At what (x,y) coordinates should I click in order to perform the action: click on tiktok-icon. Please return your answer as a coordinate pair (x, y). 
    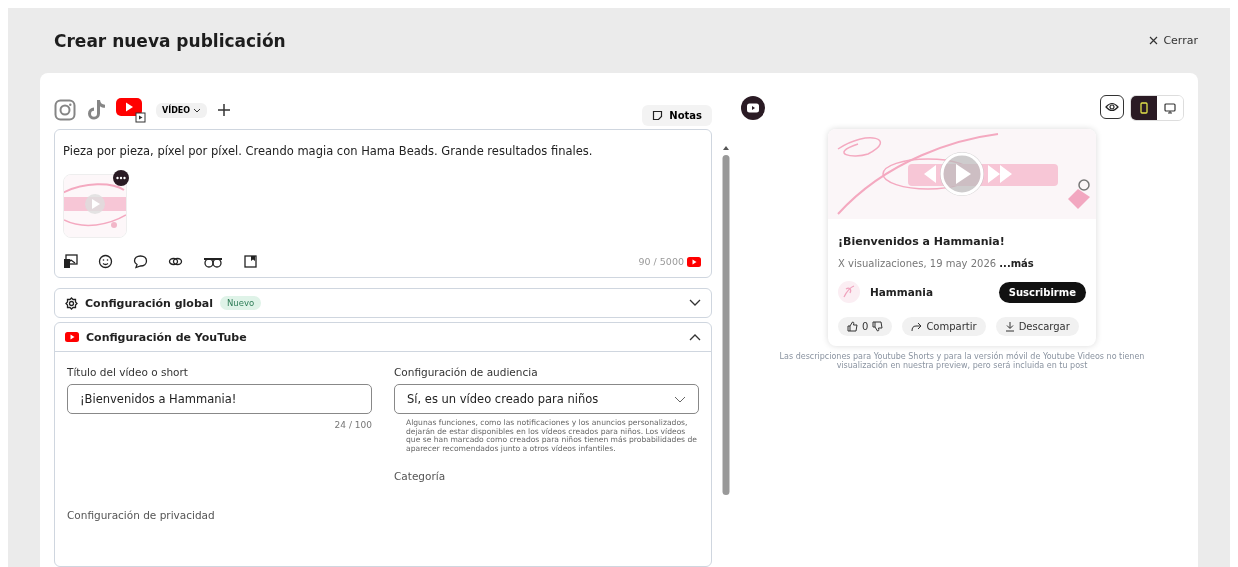
    Looking at the image, I should click on (96, 110).